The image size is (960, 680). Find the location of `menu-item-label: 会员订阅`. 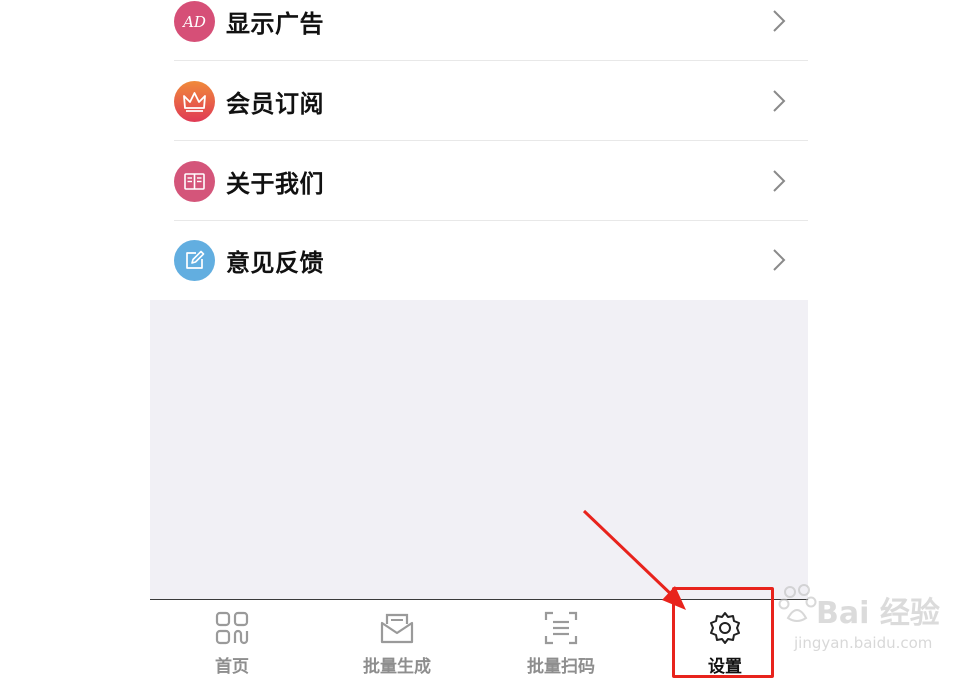

menu-item-label: 会员订阅 is located at coordinates (275, 103).